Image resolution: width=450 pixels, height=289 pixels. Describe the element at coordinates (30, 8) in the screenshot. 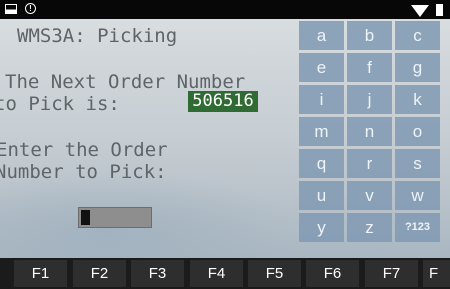

I see `alert-icon: !` at that location.